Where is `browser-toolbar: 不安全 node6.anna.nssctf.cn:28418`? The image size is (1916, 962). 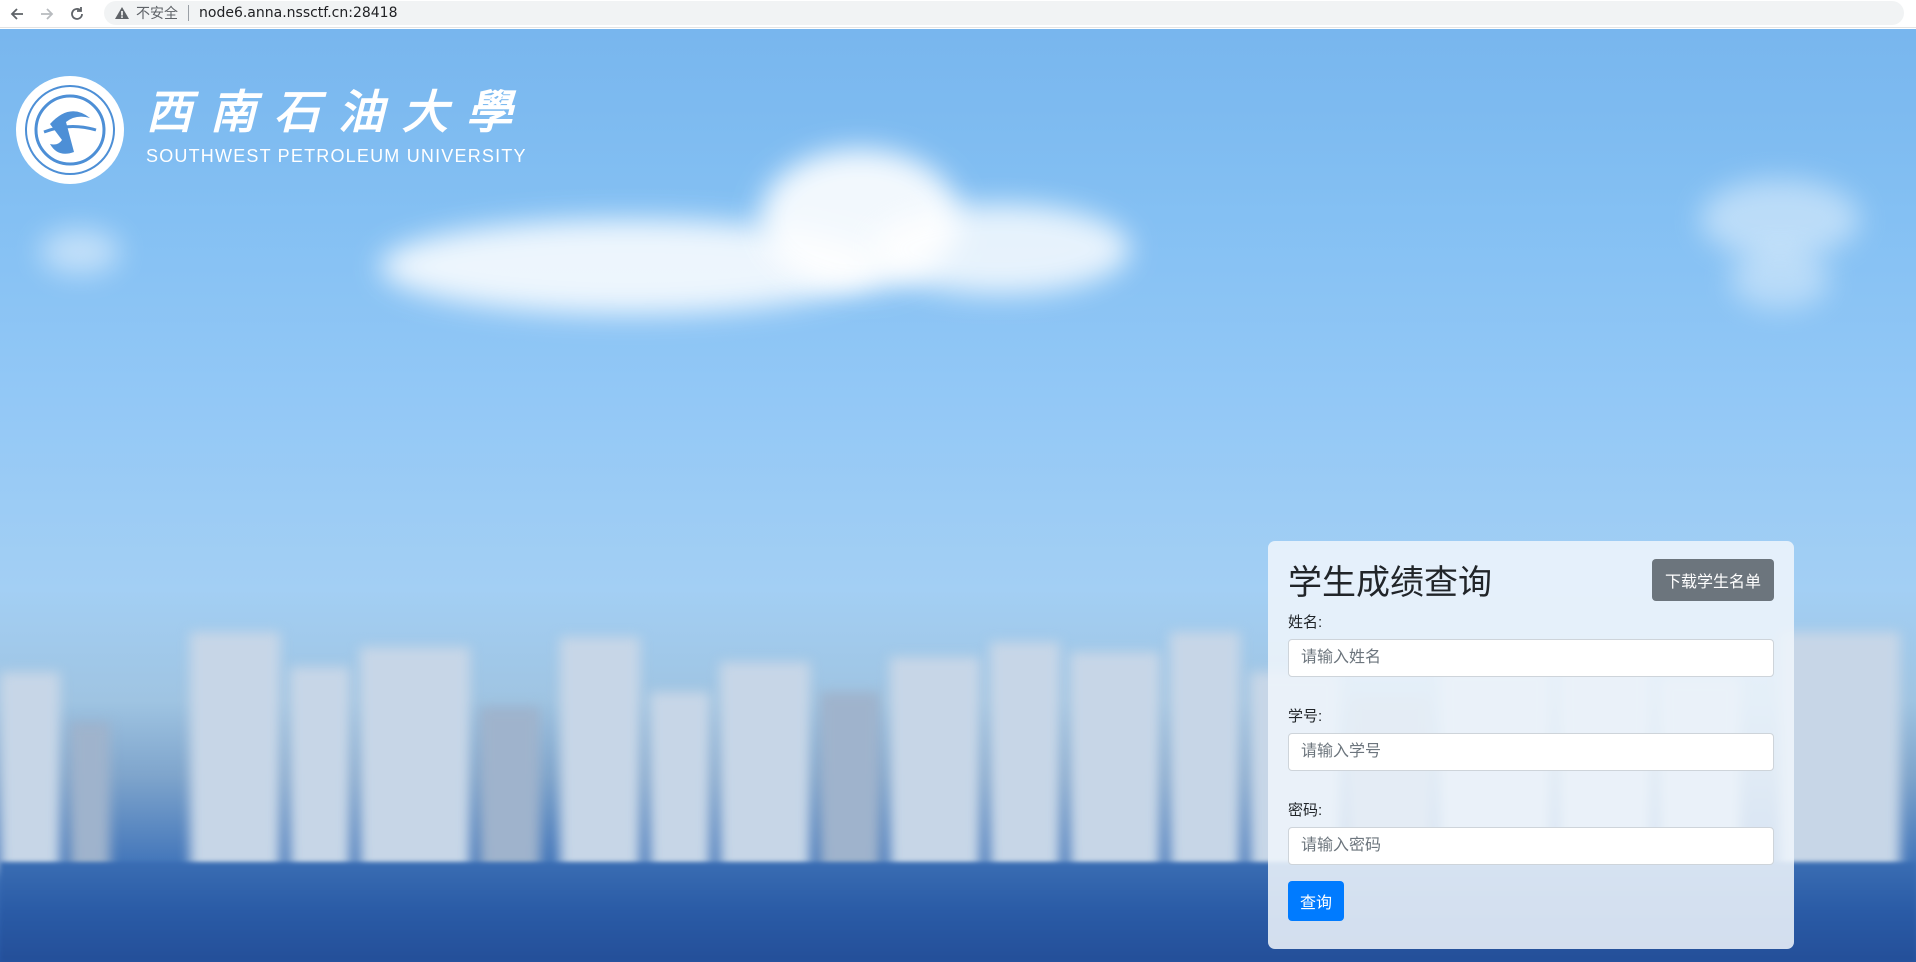
browser-toolbar: 不安全 node6.anna.nssctf.cn:28418 is located at coordinates (958, 14).